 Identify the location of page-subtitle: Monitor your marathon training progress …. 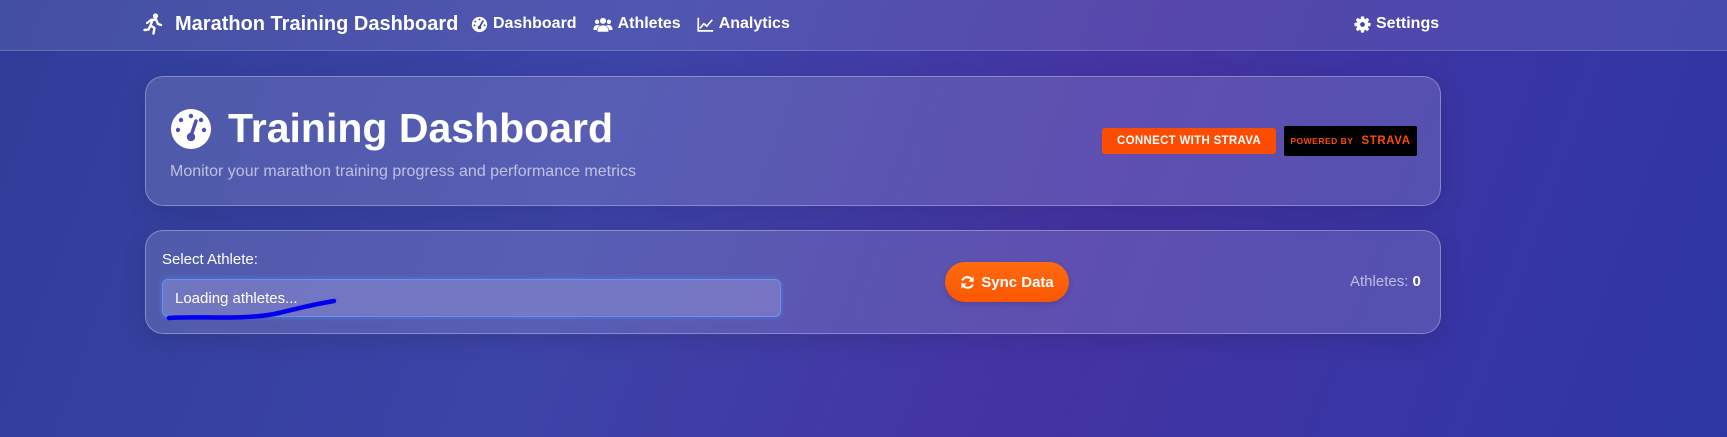
(403, 171).